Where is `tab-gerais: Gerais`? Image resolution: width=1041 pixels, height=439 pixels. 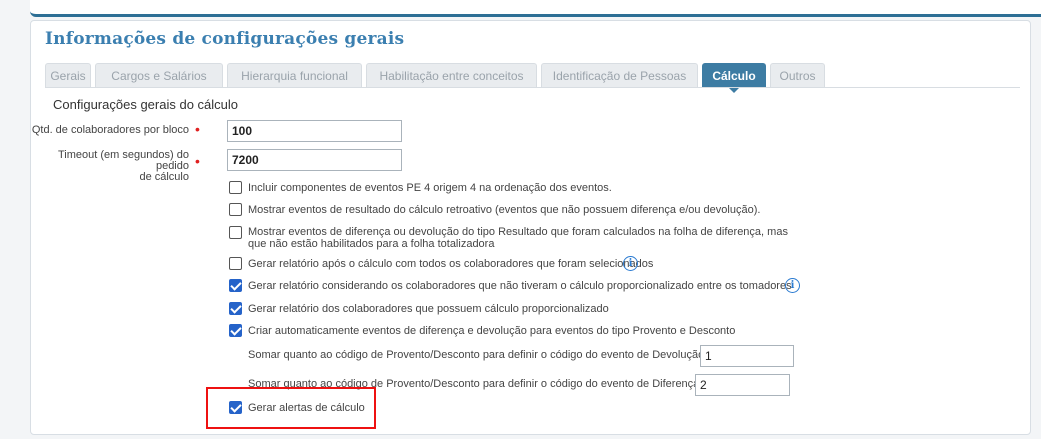
tab-gerais: Gerais is located at coordinates (68, 75).